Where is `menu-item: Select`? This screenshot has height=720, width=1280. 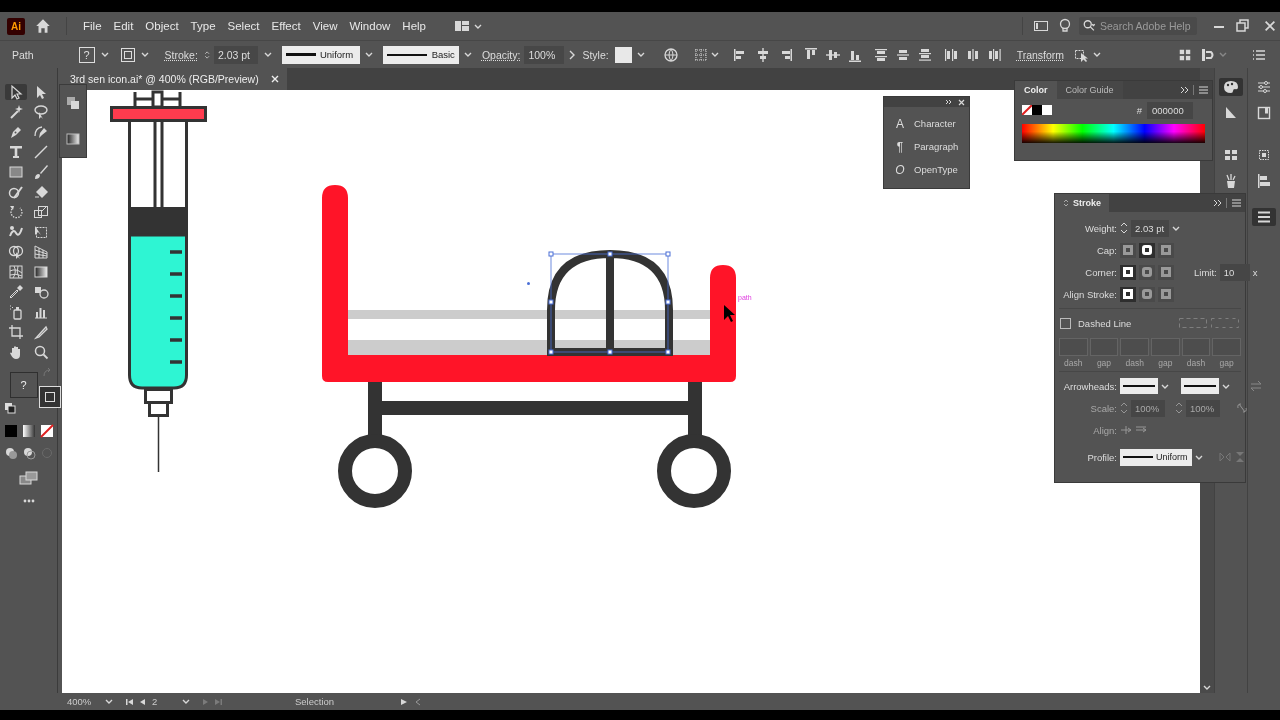 menu-item: Select is located at coordinates (243, 26).